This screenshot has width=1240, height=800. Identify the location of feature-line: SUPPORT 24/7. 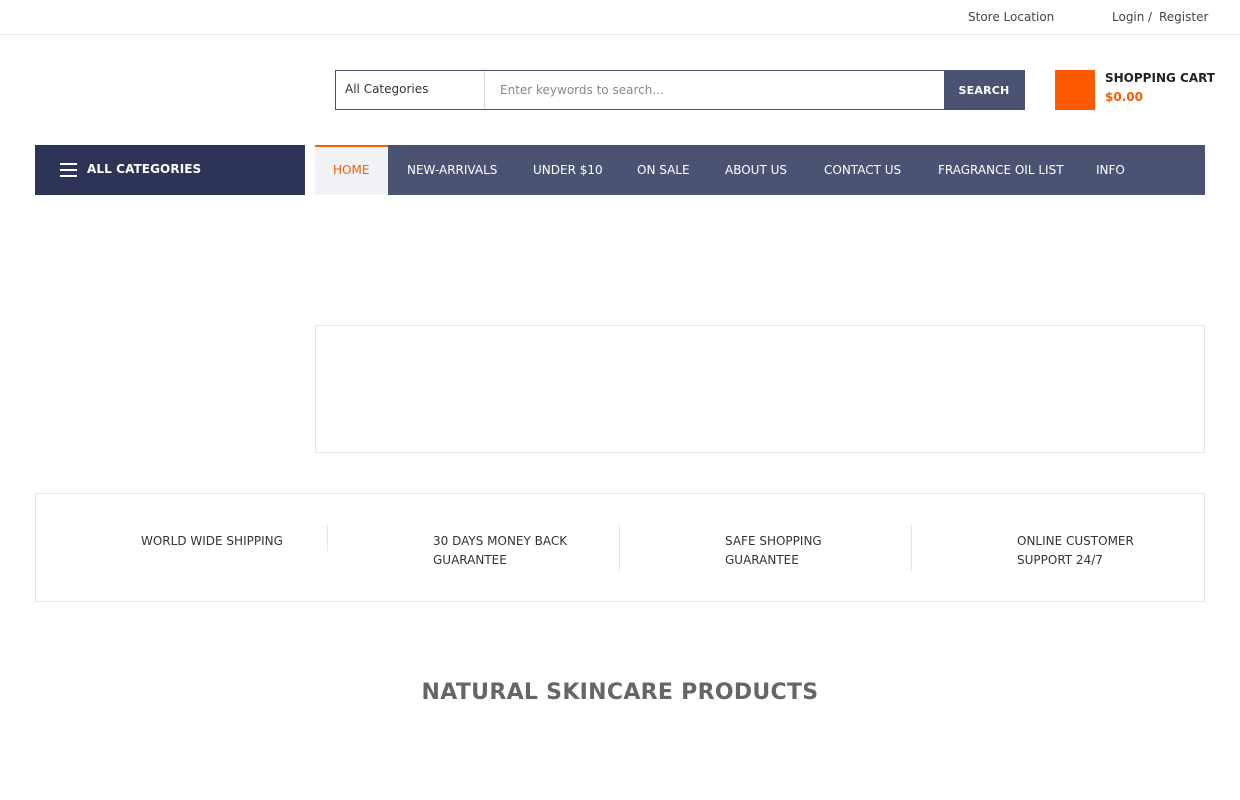
(1060, 560).